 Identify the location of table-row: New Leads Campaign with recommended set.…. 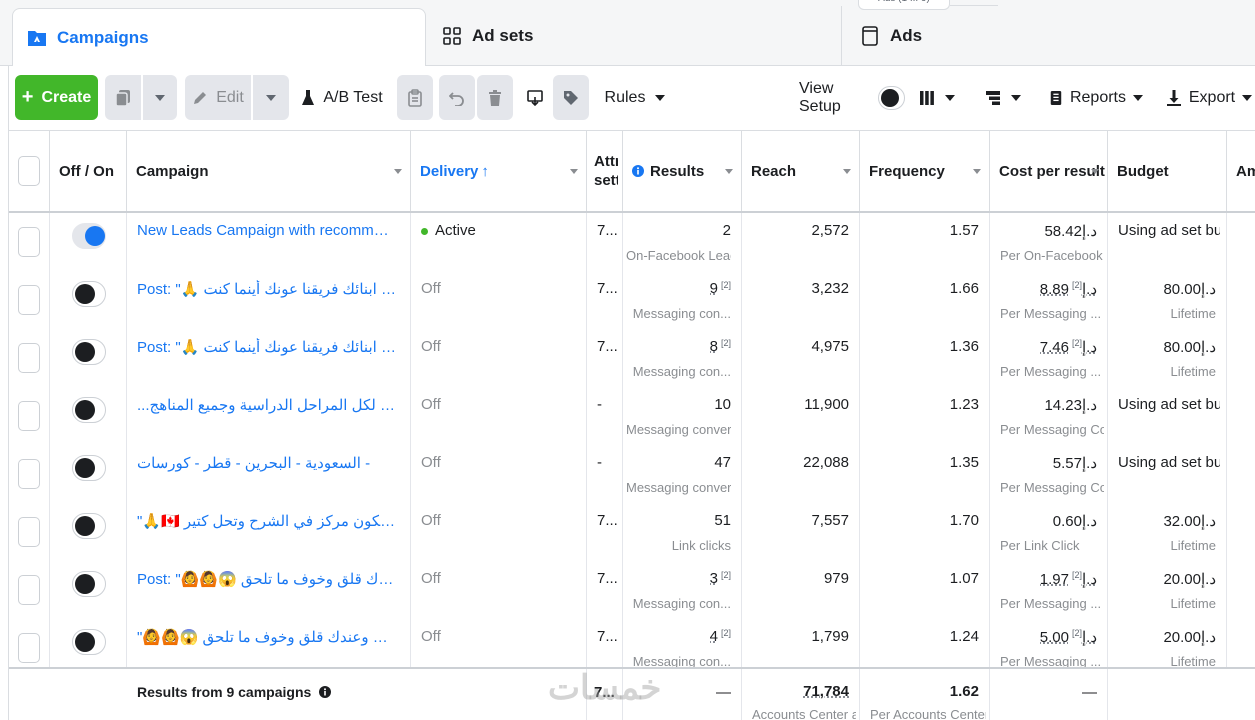
(632, 242).